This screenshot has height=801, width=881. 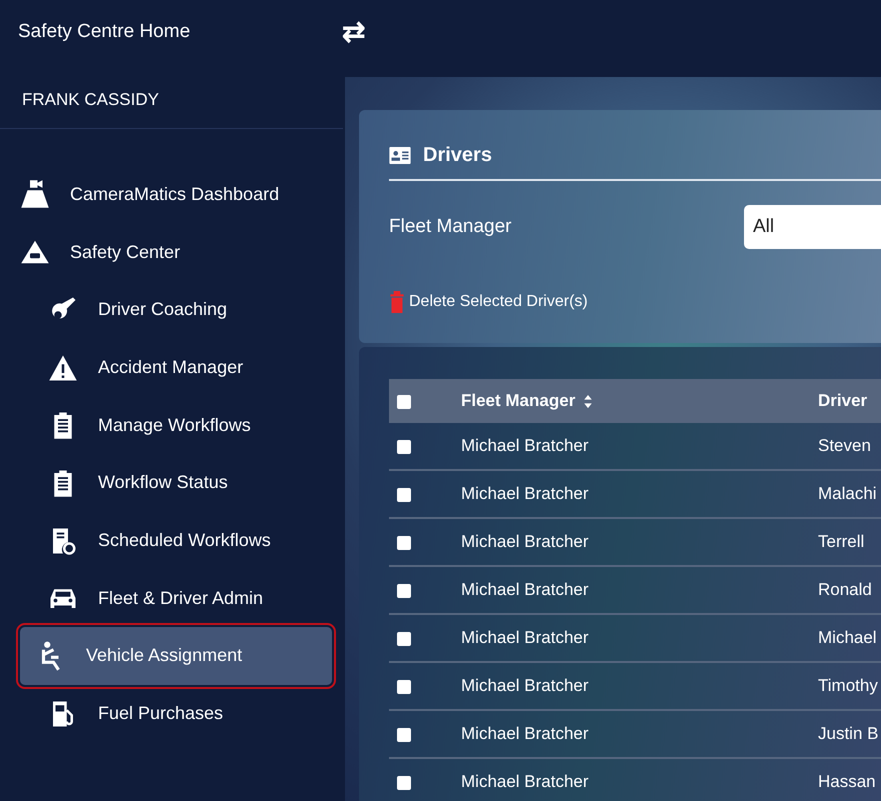 What do you see at coordinates (588, 402) in the screenshot?
I see `sort-icon` at bounding box center [588, 402].